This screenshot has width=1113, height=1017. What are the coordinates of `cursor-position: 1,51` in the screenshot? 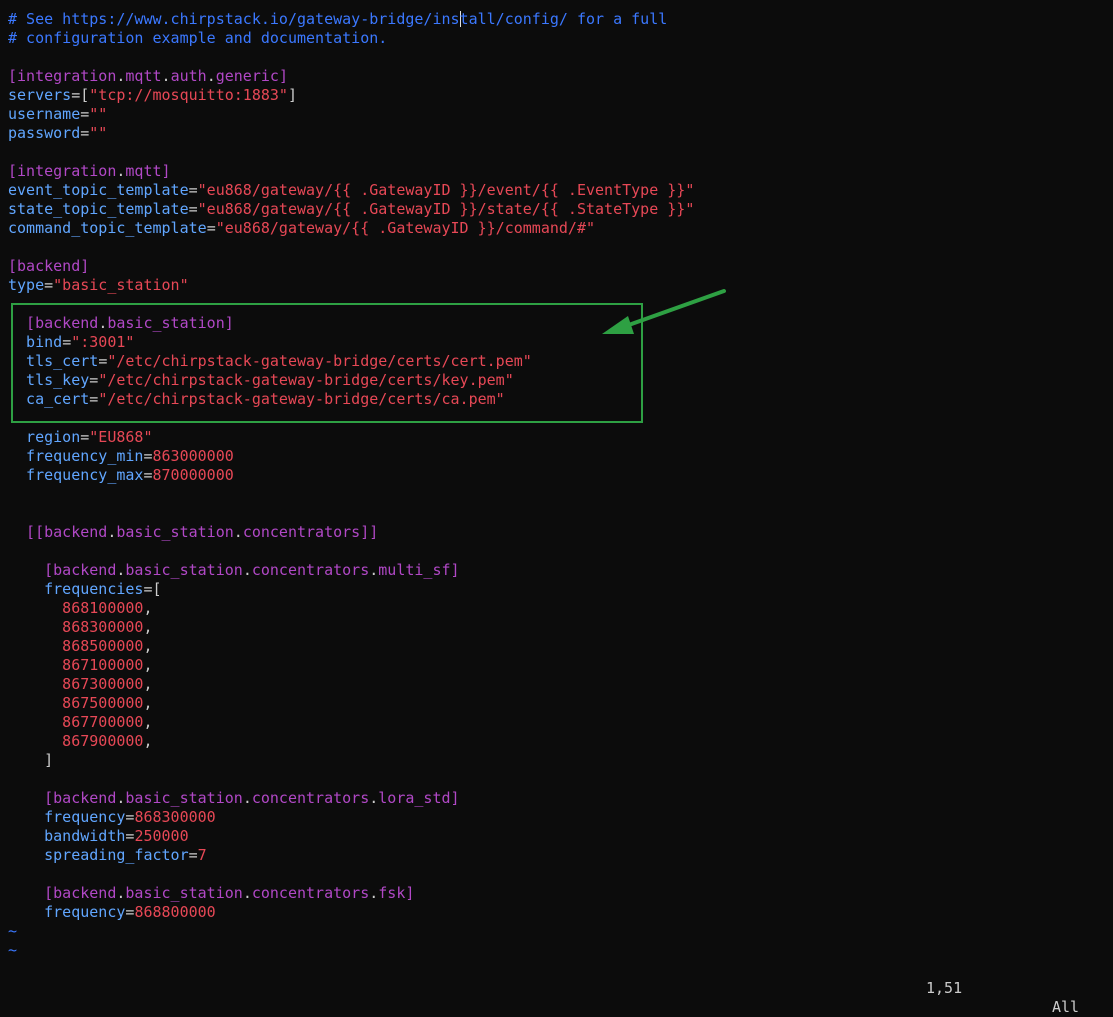 It's located at (944, 988).